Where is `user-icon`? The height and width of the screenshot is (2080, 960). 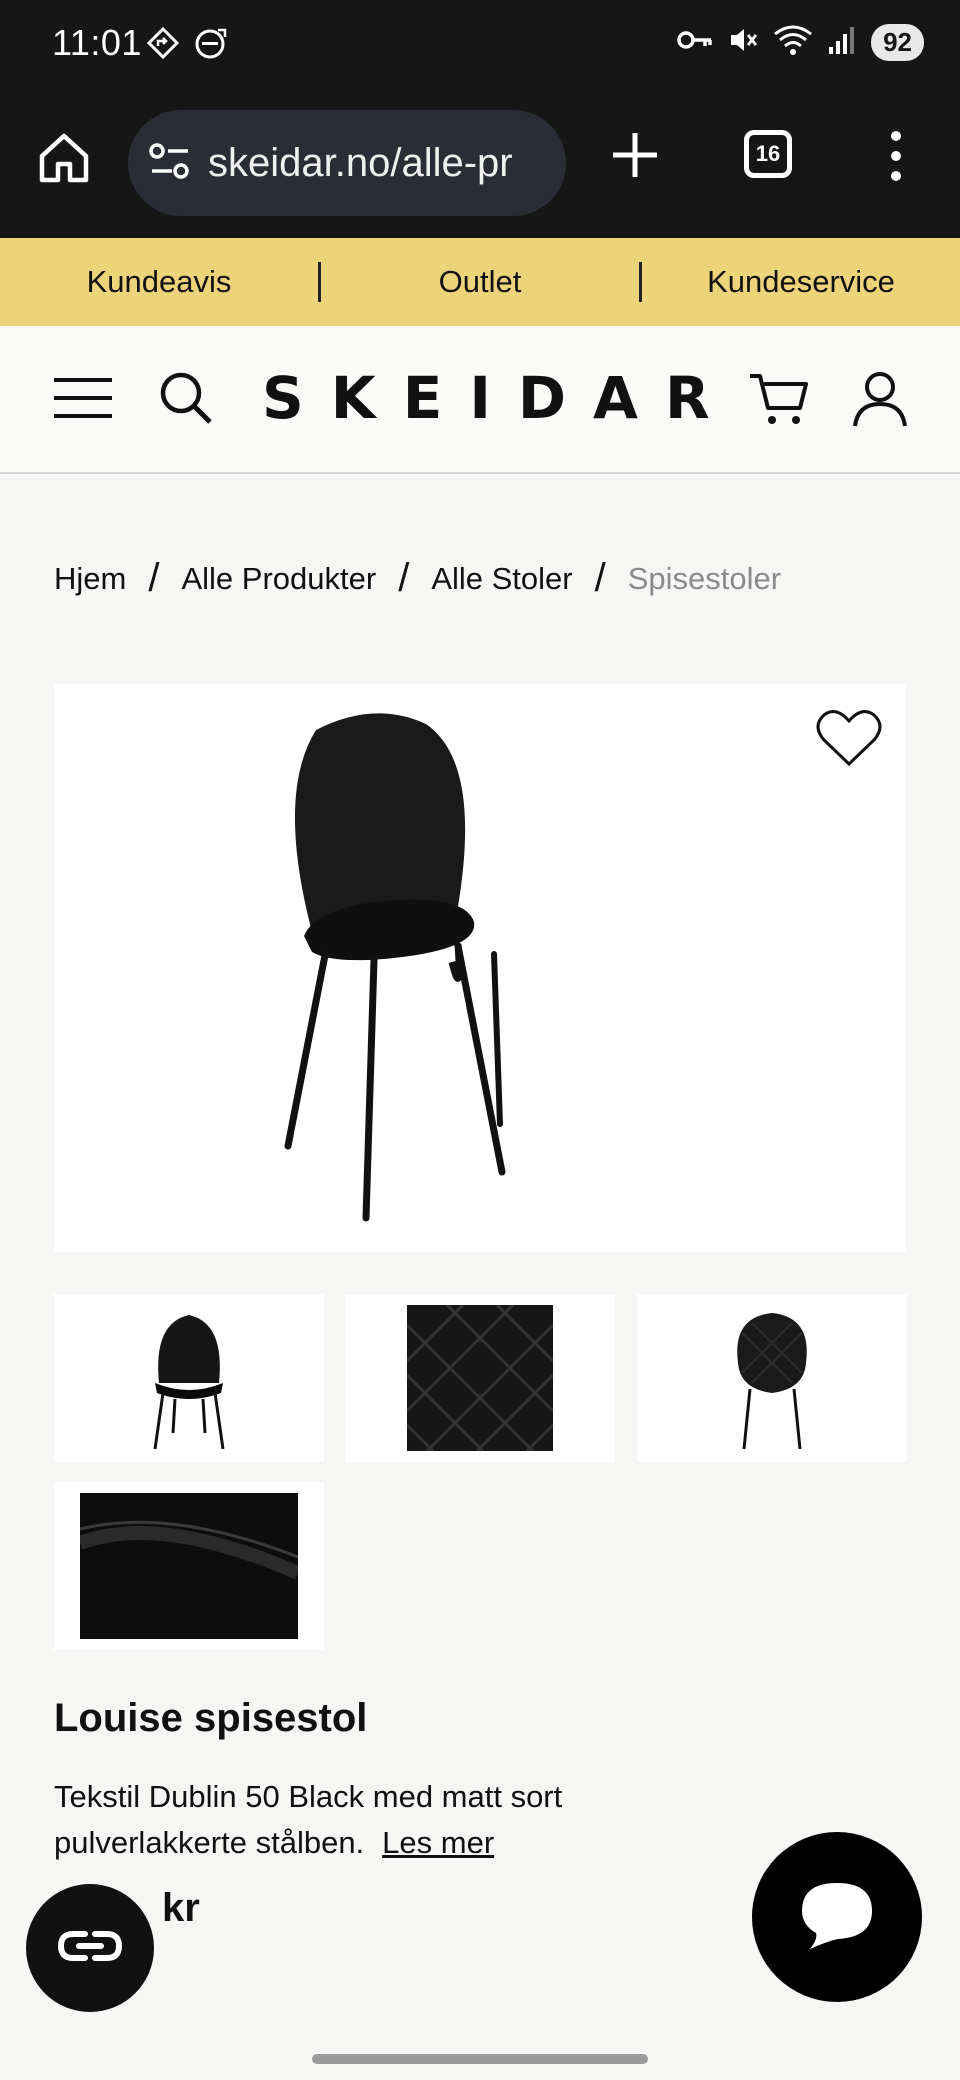
user-icon is located at coordinates (880, 401).